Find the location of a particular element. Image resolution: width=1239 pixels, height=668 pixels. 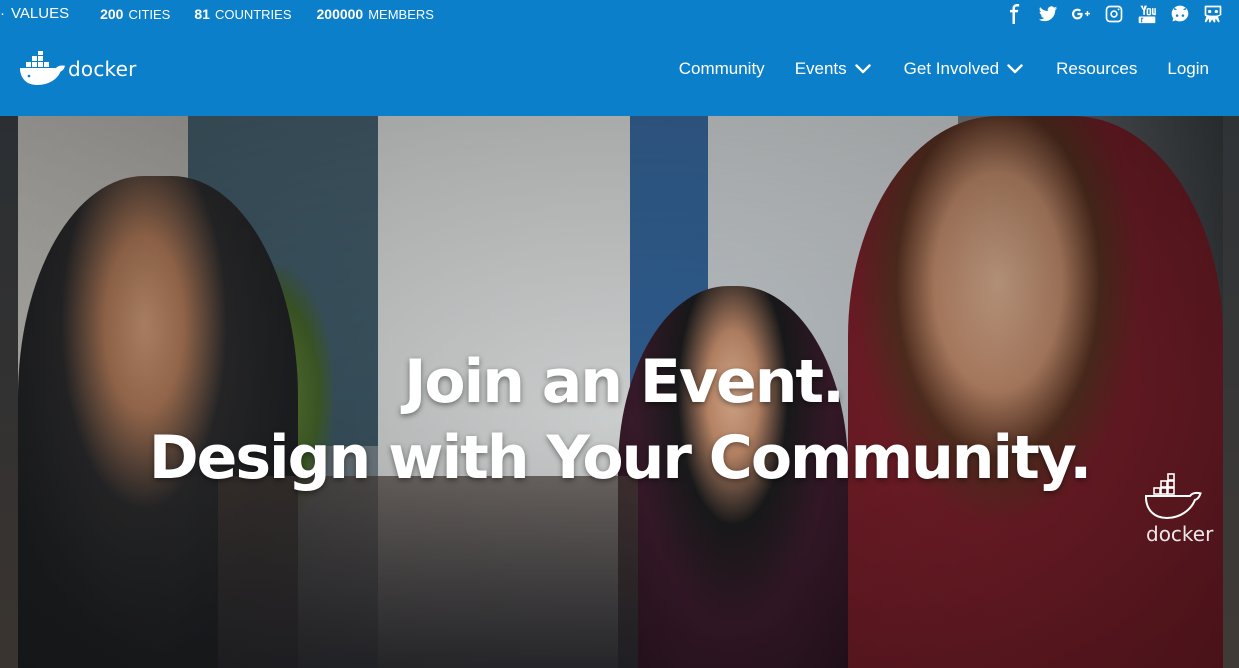

social-links is located at coordinates (1109, 13).